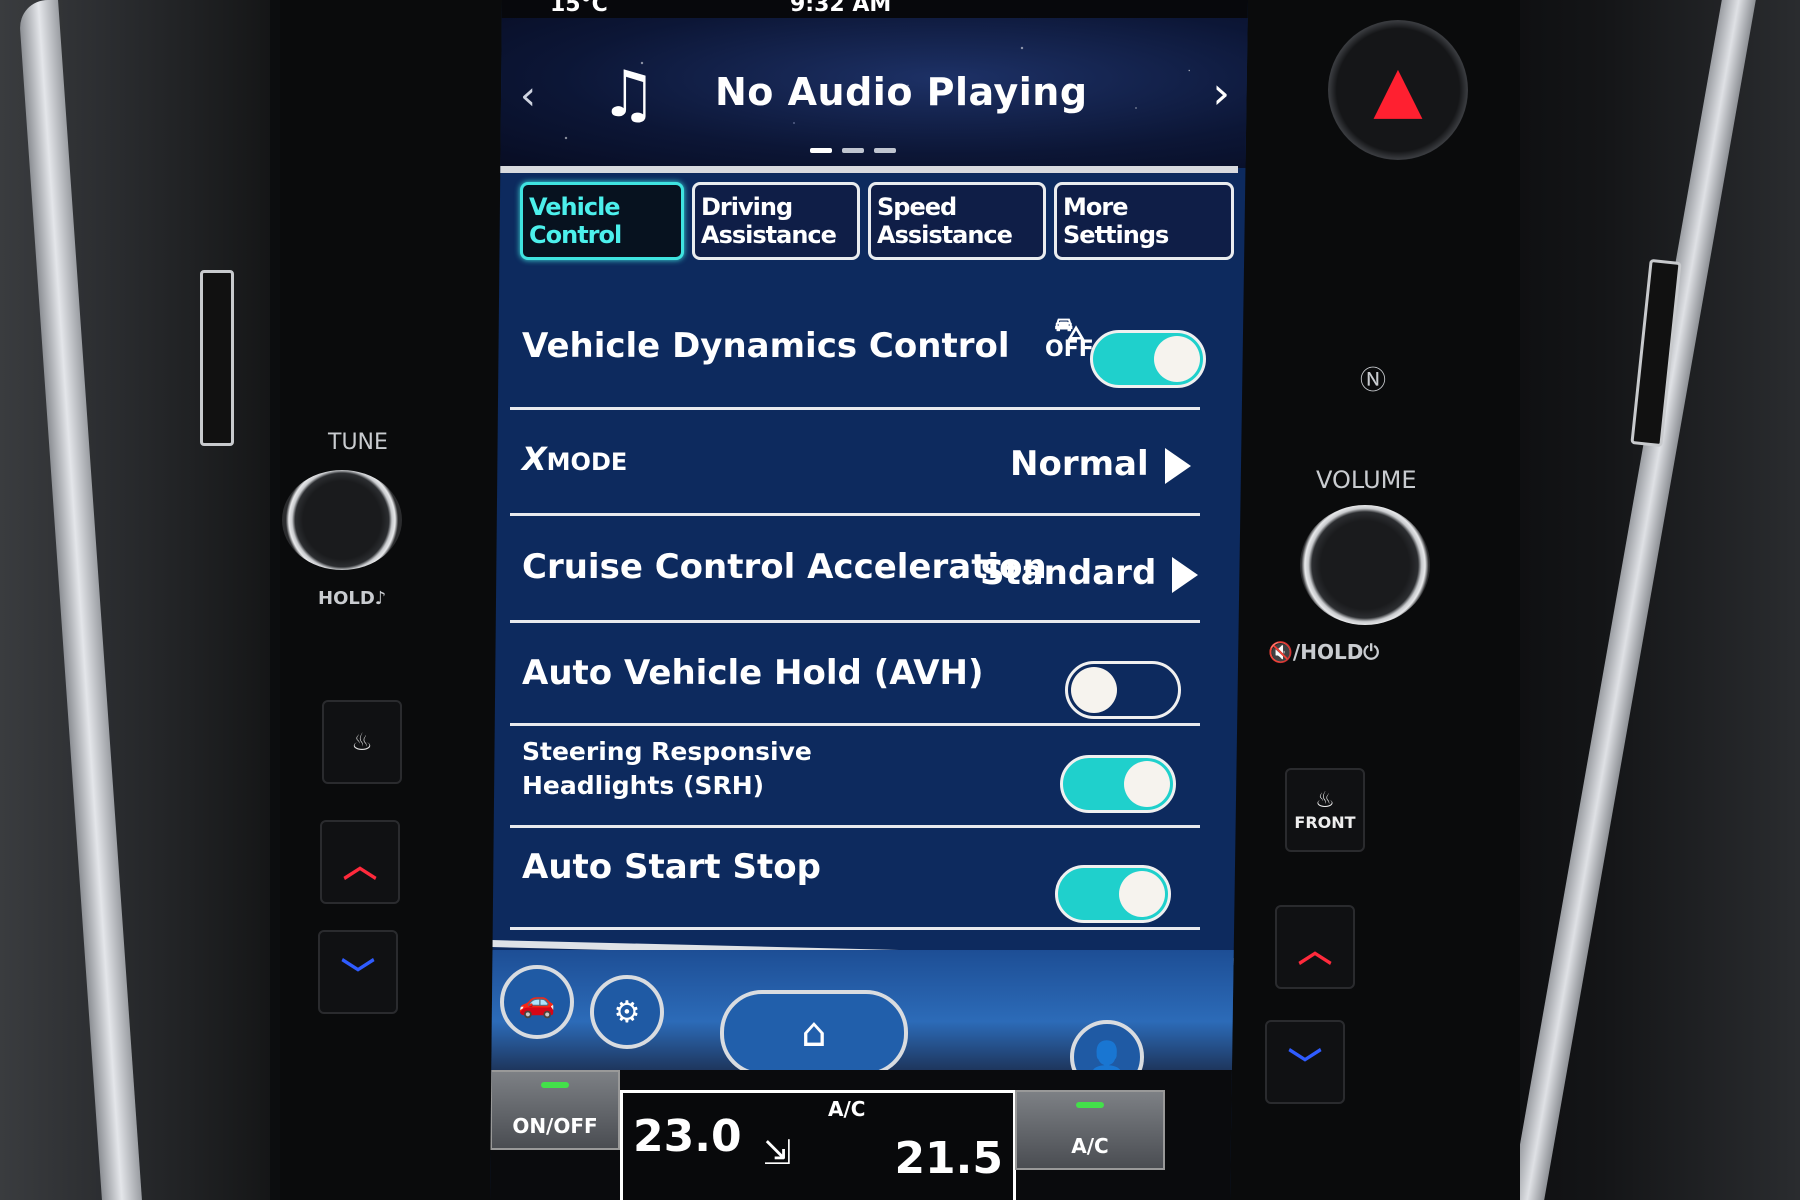 This screenshot has height=1200, width=1800. I want to click on car-icon: 🚗, so click(537, 1002).